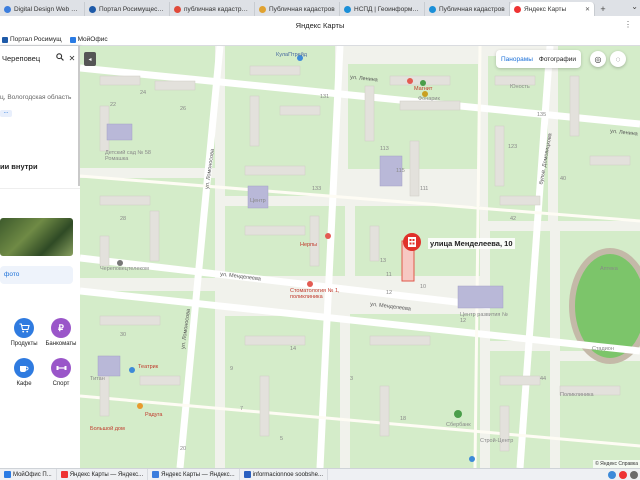 The width and height of the screenshot is (640, 480). What do you see at coordinates (603, 9) in the screenshot?
I see `new-tab-icon: +` at bounding box center [603, 9].